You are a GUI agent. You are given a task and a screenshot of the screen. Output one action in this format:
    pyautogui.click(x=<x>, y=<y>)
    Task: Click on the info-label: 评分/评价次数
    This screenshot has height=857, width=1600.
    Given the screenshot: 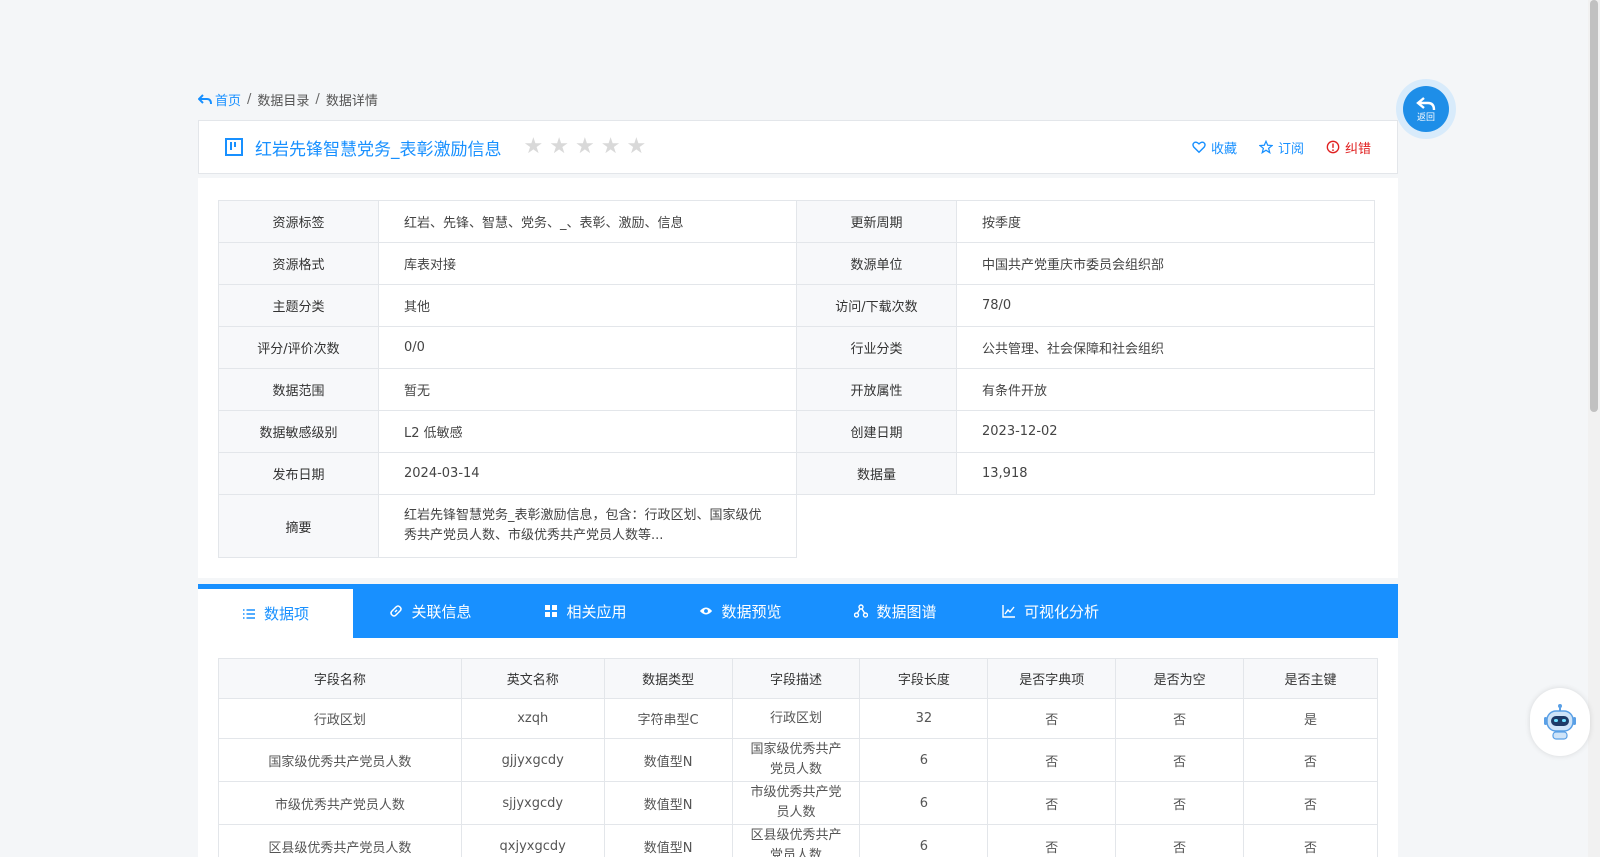 What is the action you would take?
    pyautogui.click(x=298, y=347)
    